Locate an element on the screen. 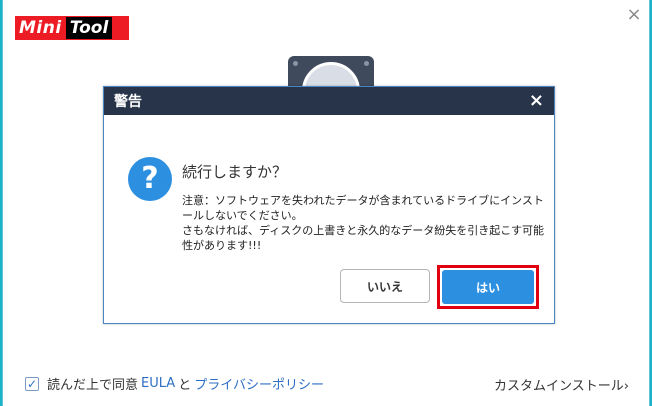 Image resolution: width=652 pixels, height=406 pixels. logo-tool-text: Tool is located at coordinates (89, 28).